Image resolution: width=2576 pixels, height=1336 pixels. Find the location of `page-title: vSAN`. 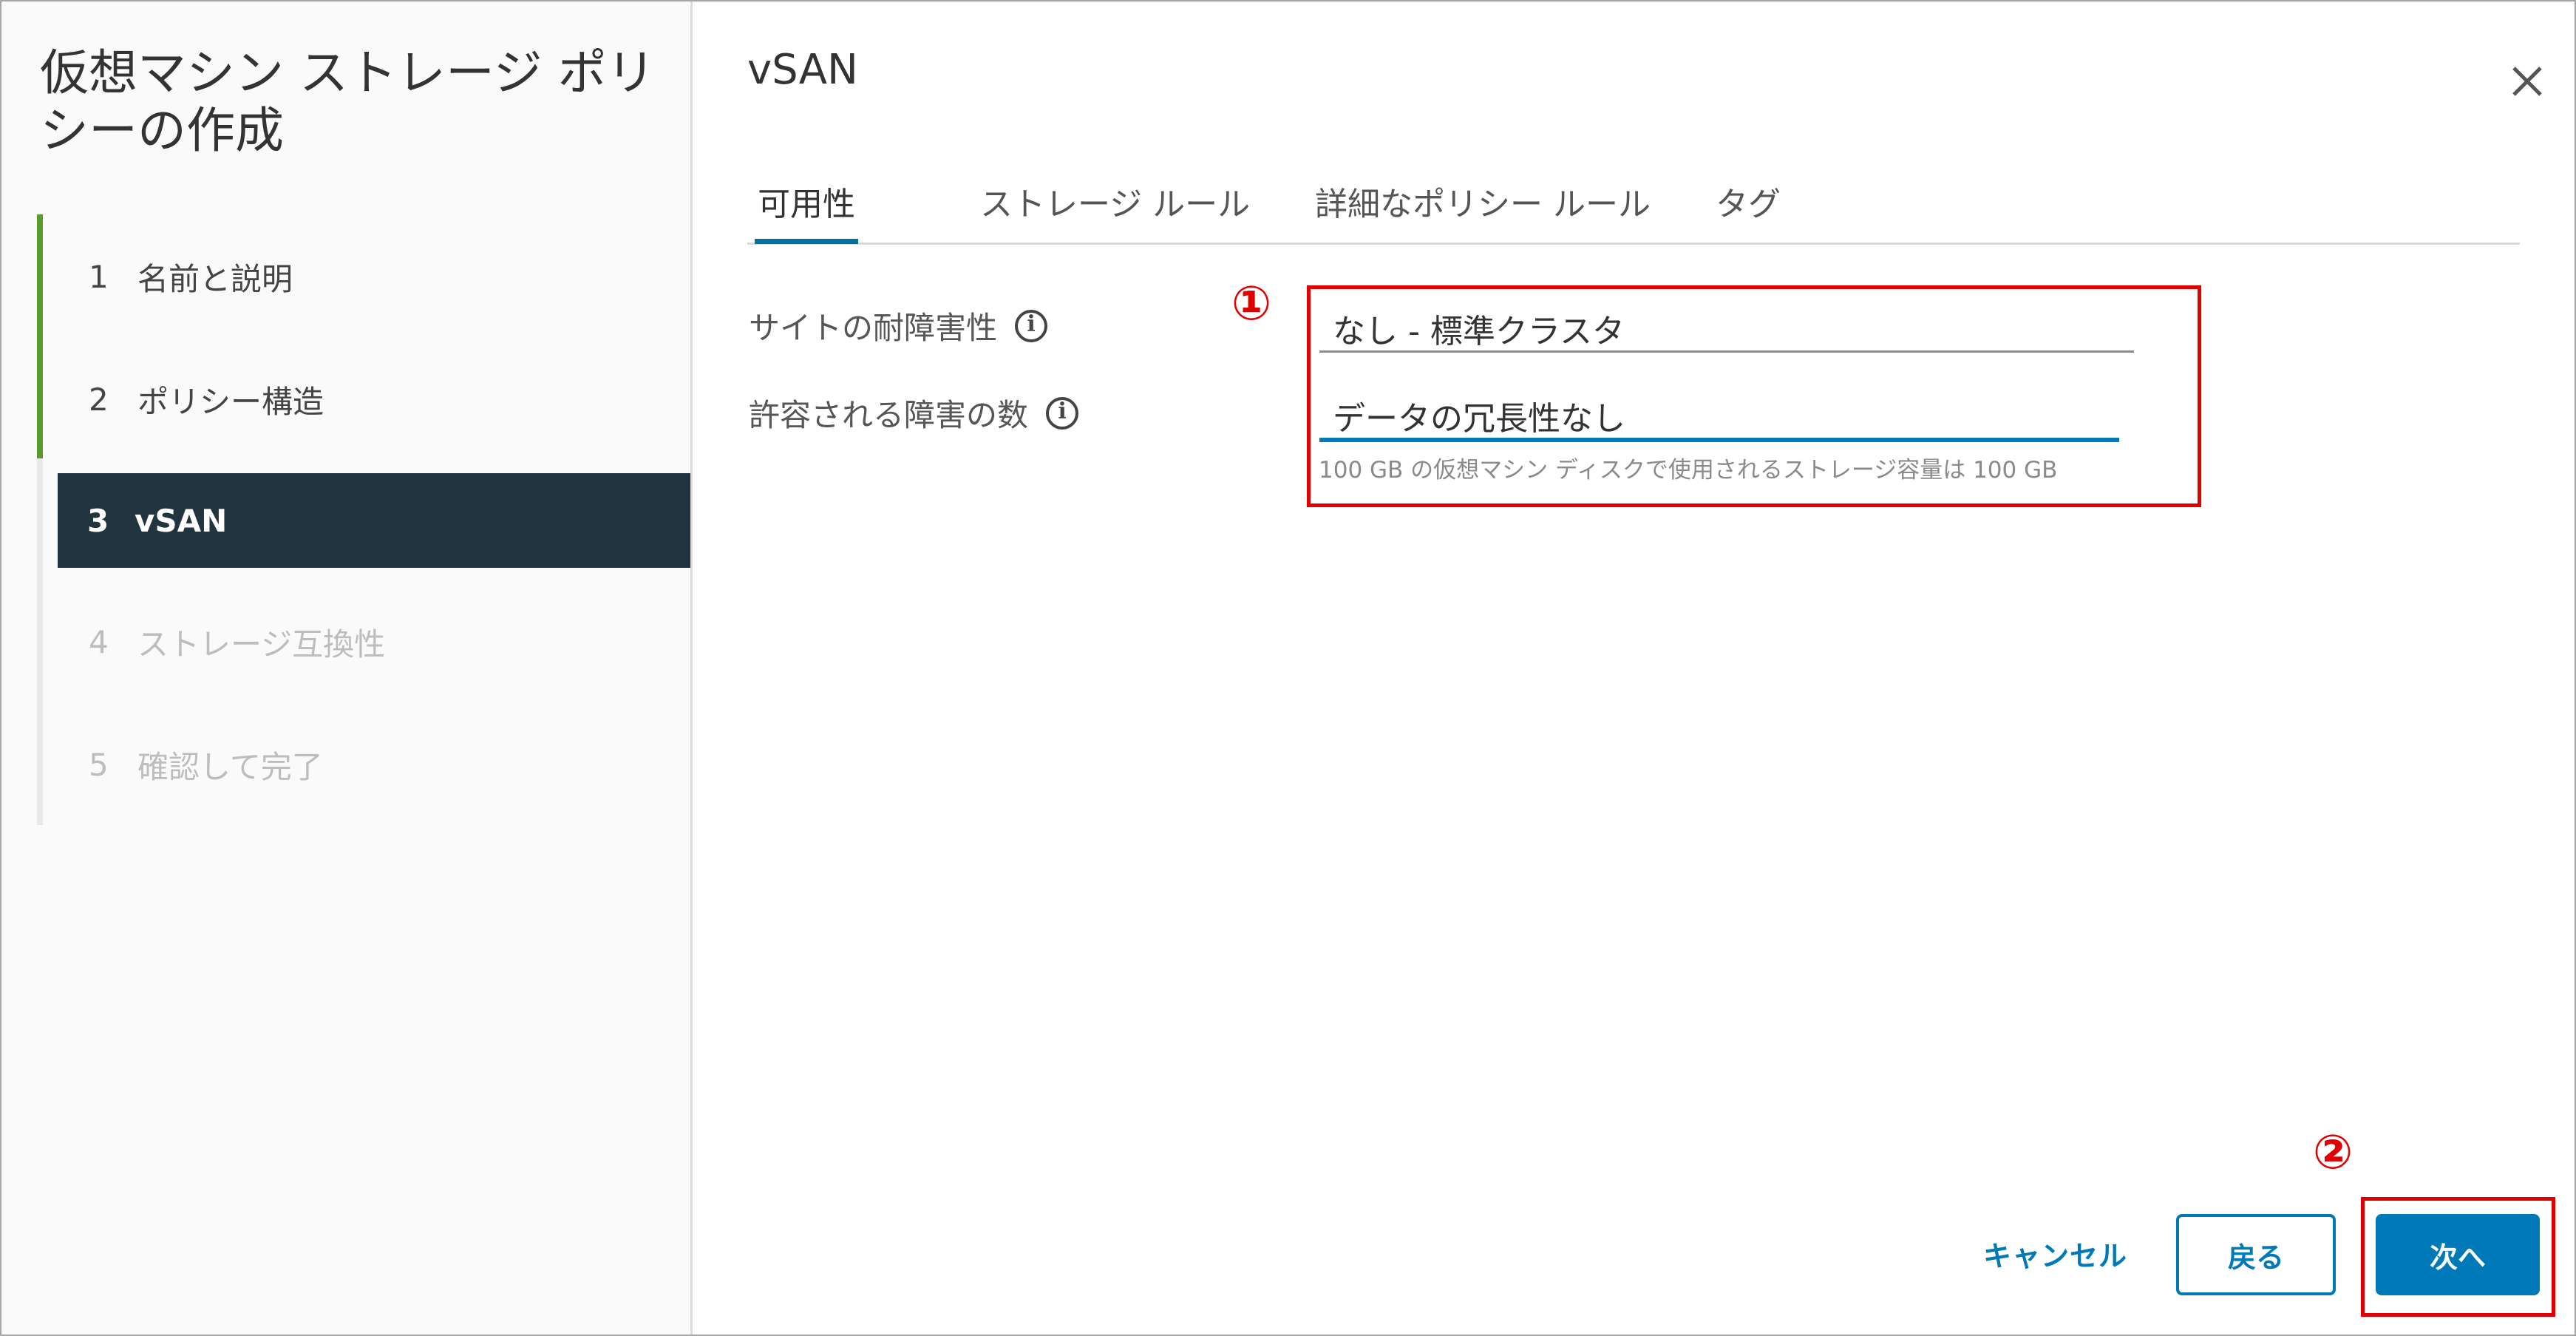

page-title: vSAN is located at coordinates (802, 70).